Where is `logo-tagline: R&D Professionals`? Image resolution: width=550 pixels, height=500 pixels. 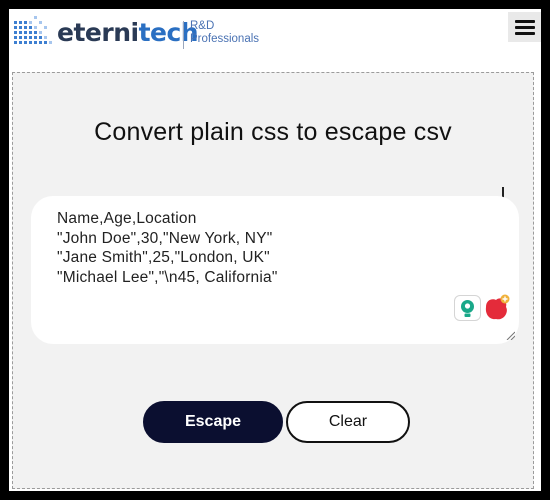 logo-tagline: R&D Professionals is located at coordinates (224, 33).